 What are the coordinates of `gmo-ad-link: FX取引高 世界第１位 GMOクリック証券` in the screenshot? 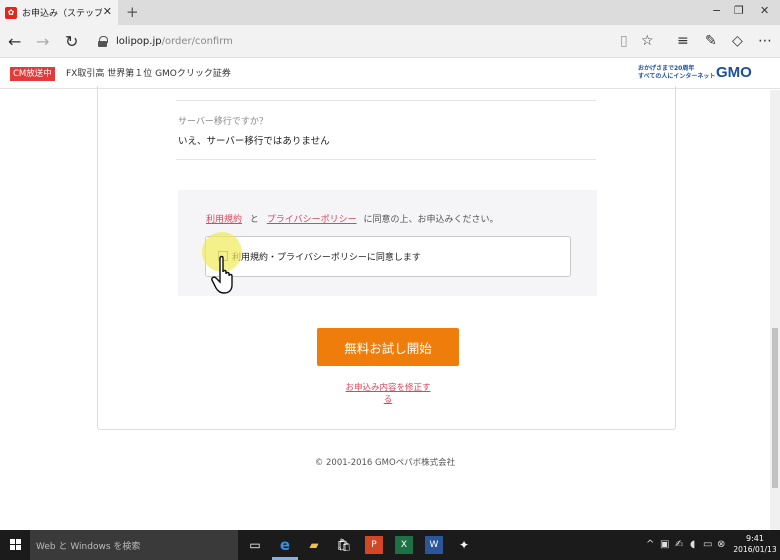 It's located at (148, 74).